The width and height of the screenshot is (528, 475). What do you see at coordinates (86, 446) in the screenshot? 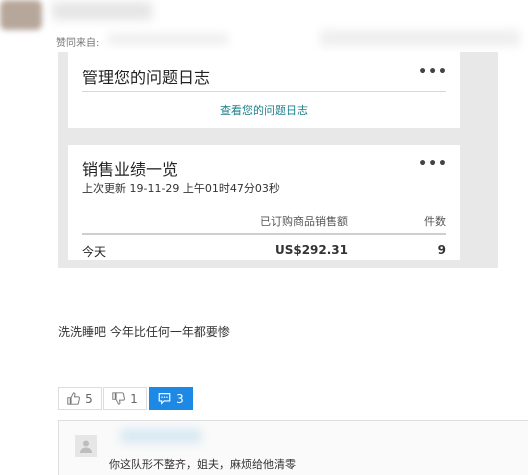
I see `user-avatar-icon` at bounding box center [86, 446].